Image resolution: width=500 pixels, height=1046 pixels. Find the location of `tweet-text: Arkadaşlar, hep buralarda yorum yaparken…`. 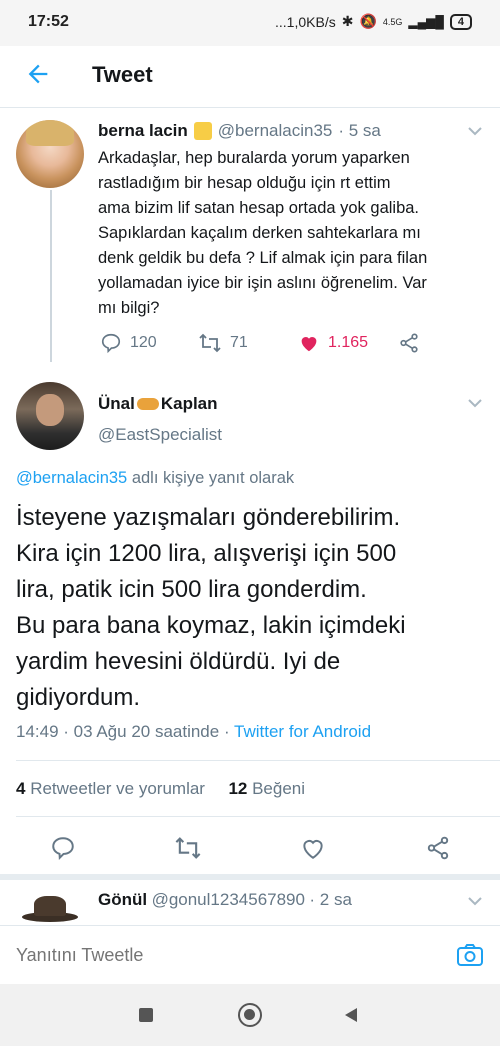

tweet-text: Arkadaşlar, hep buralarda yorum yaparken… is located at coordinates (293, 233).